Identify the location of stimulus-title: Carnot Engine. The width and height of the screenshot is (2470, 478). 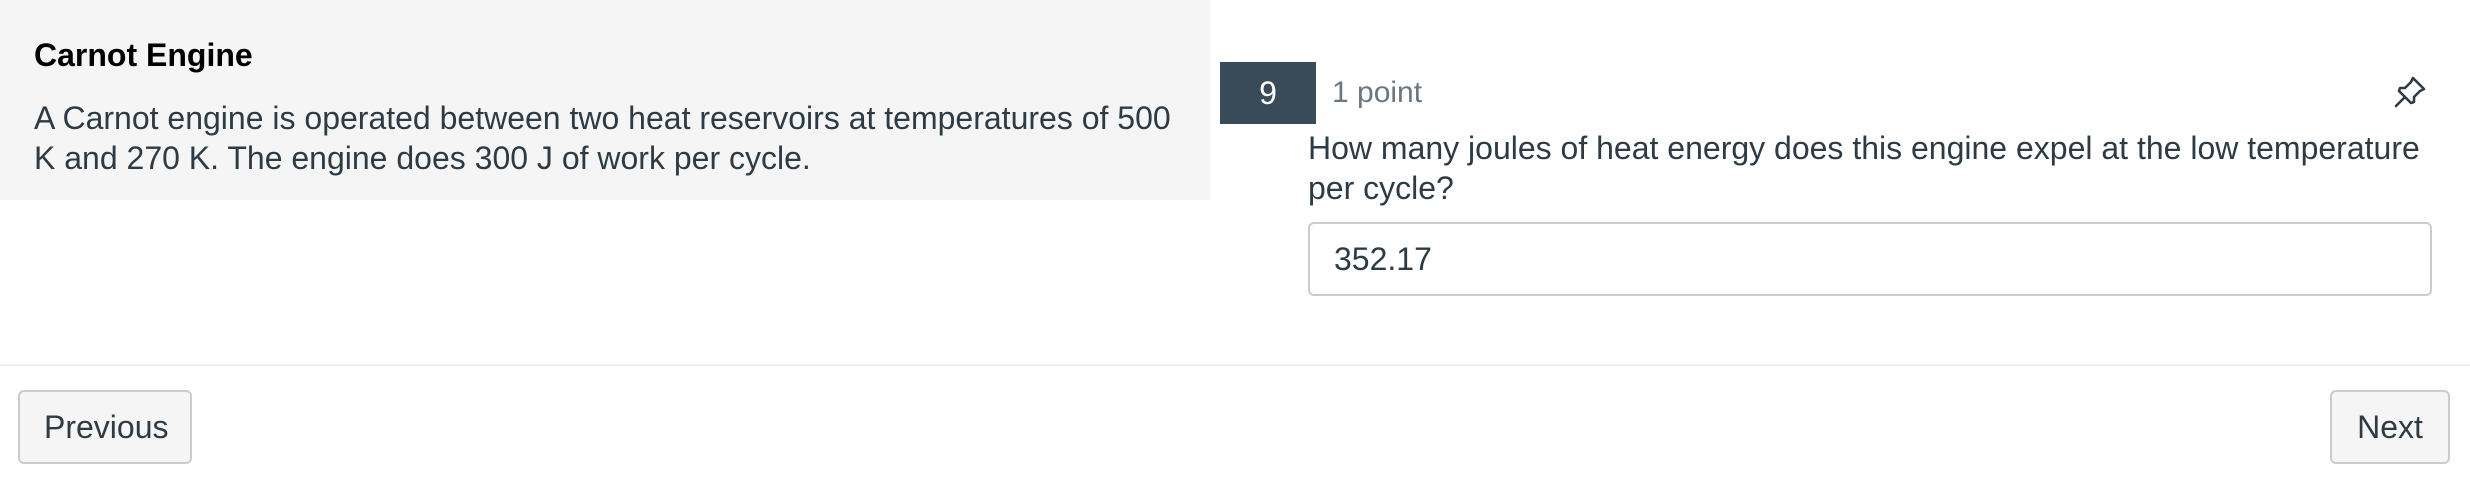
(143, 55).